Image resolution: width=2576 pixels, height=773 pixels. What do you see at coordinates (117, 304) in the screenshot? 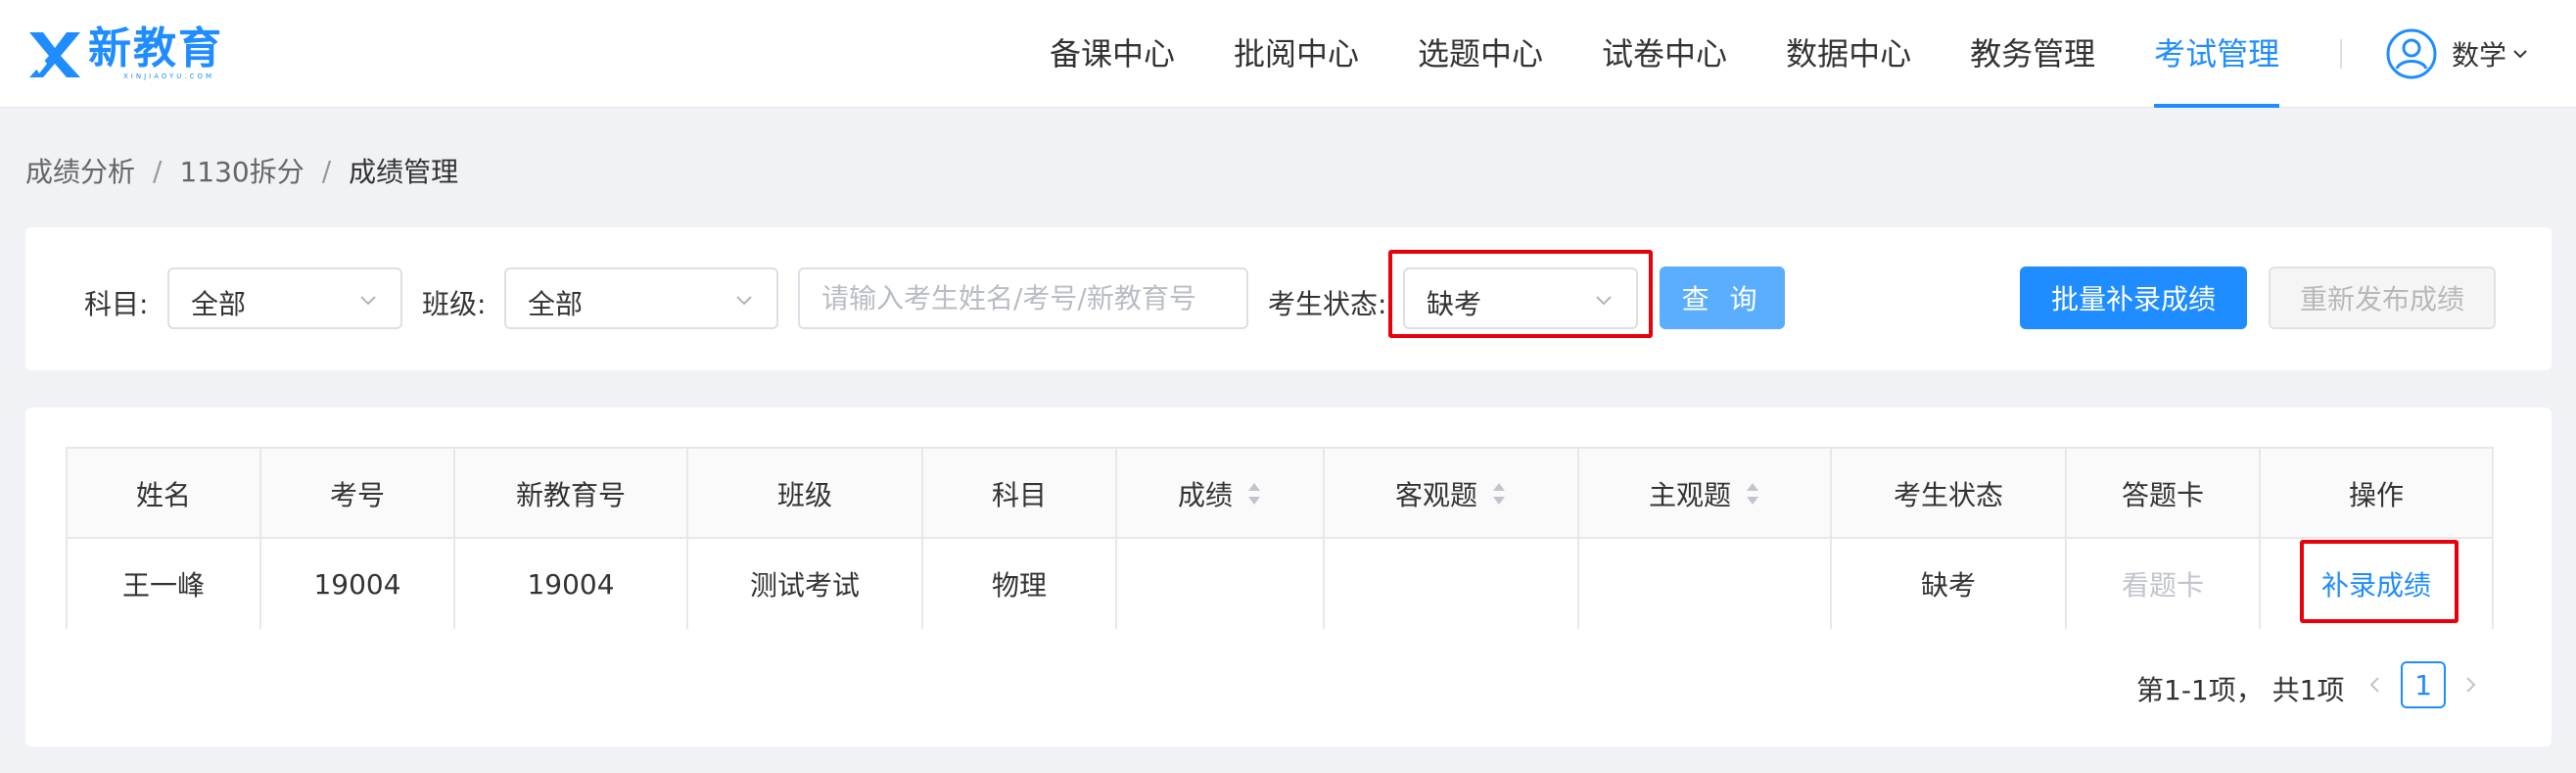
I see `subject-filter-label: 科目:` at bounding box center [117, 304].